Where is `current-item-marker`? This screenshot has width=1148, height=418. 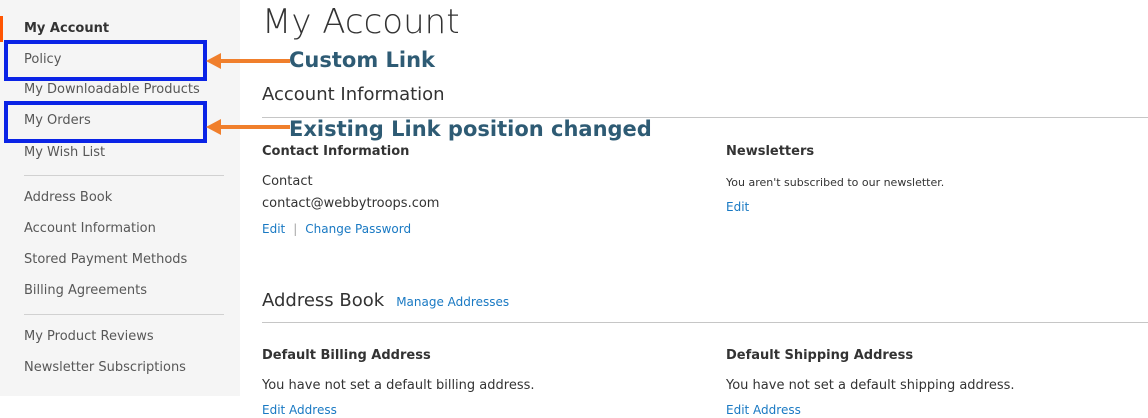
current-item-marker is located at coordinates (1, 29).